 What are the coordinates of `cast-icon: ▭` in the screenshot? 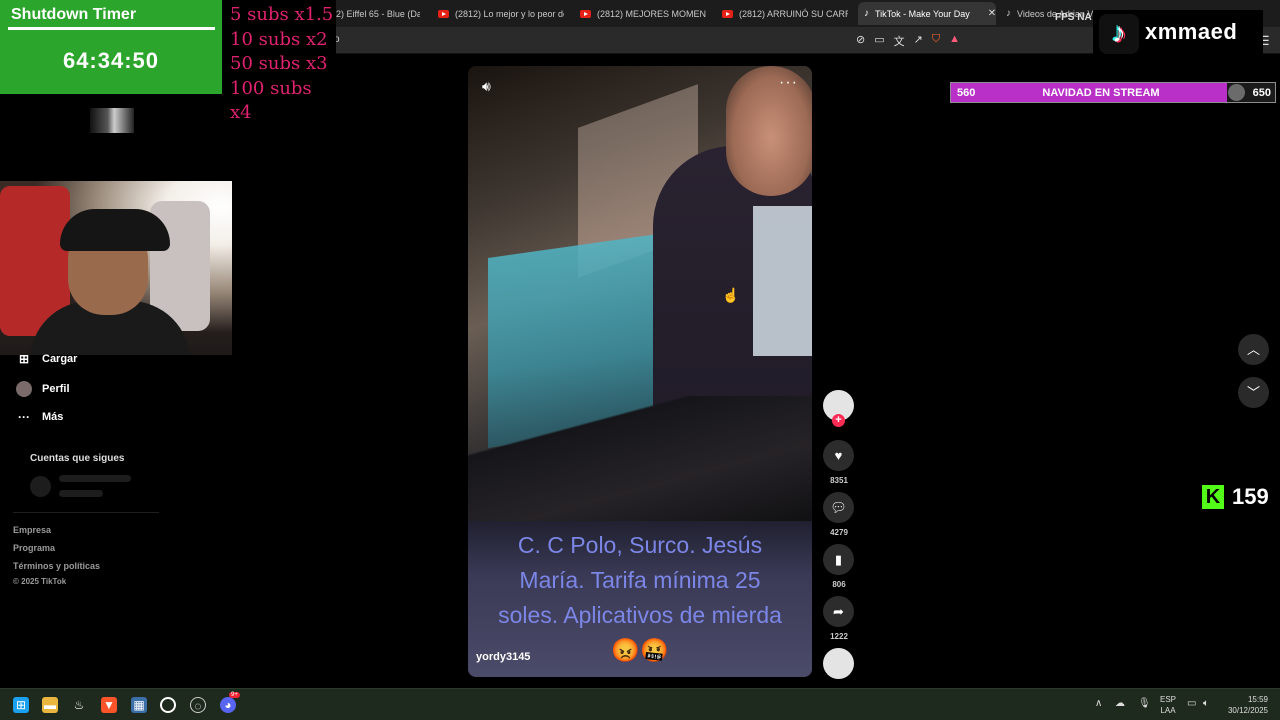 It's located at (879, 41).